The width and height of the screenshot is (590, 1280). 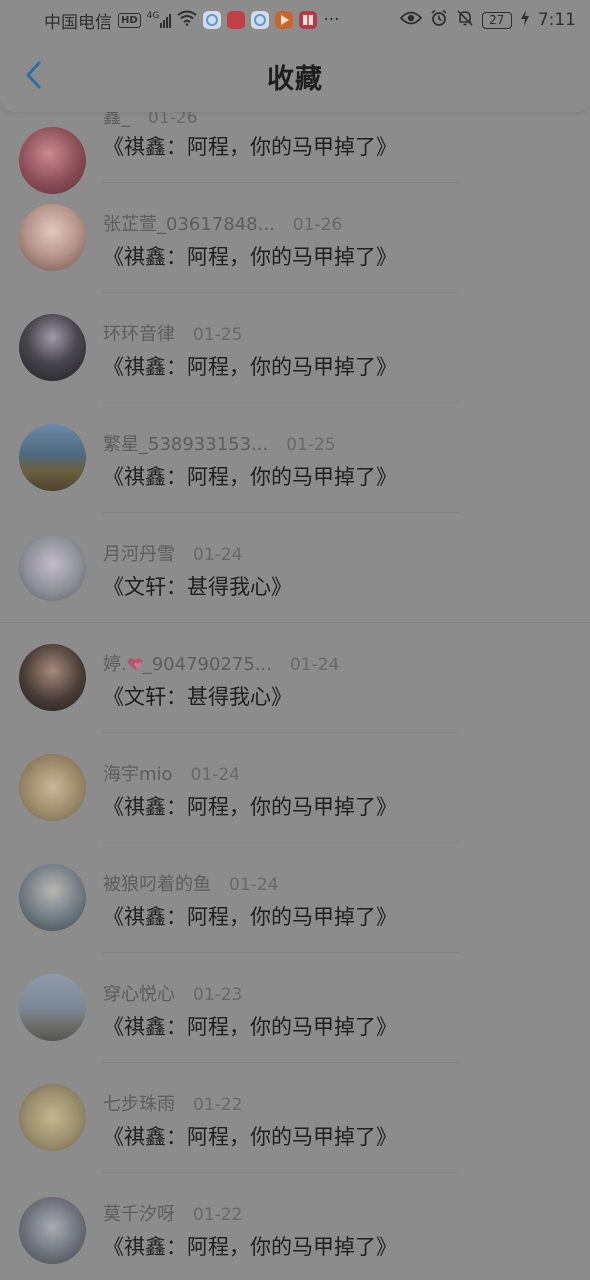 What do you see at coordinates (212, 20) in the screenshot?
I see `app-icon-browser` at bounding box center [212, 20].